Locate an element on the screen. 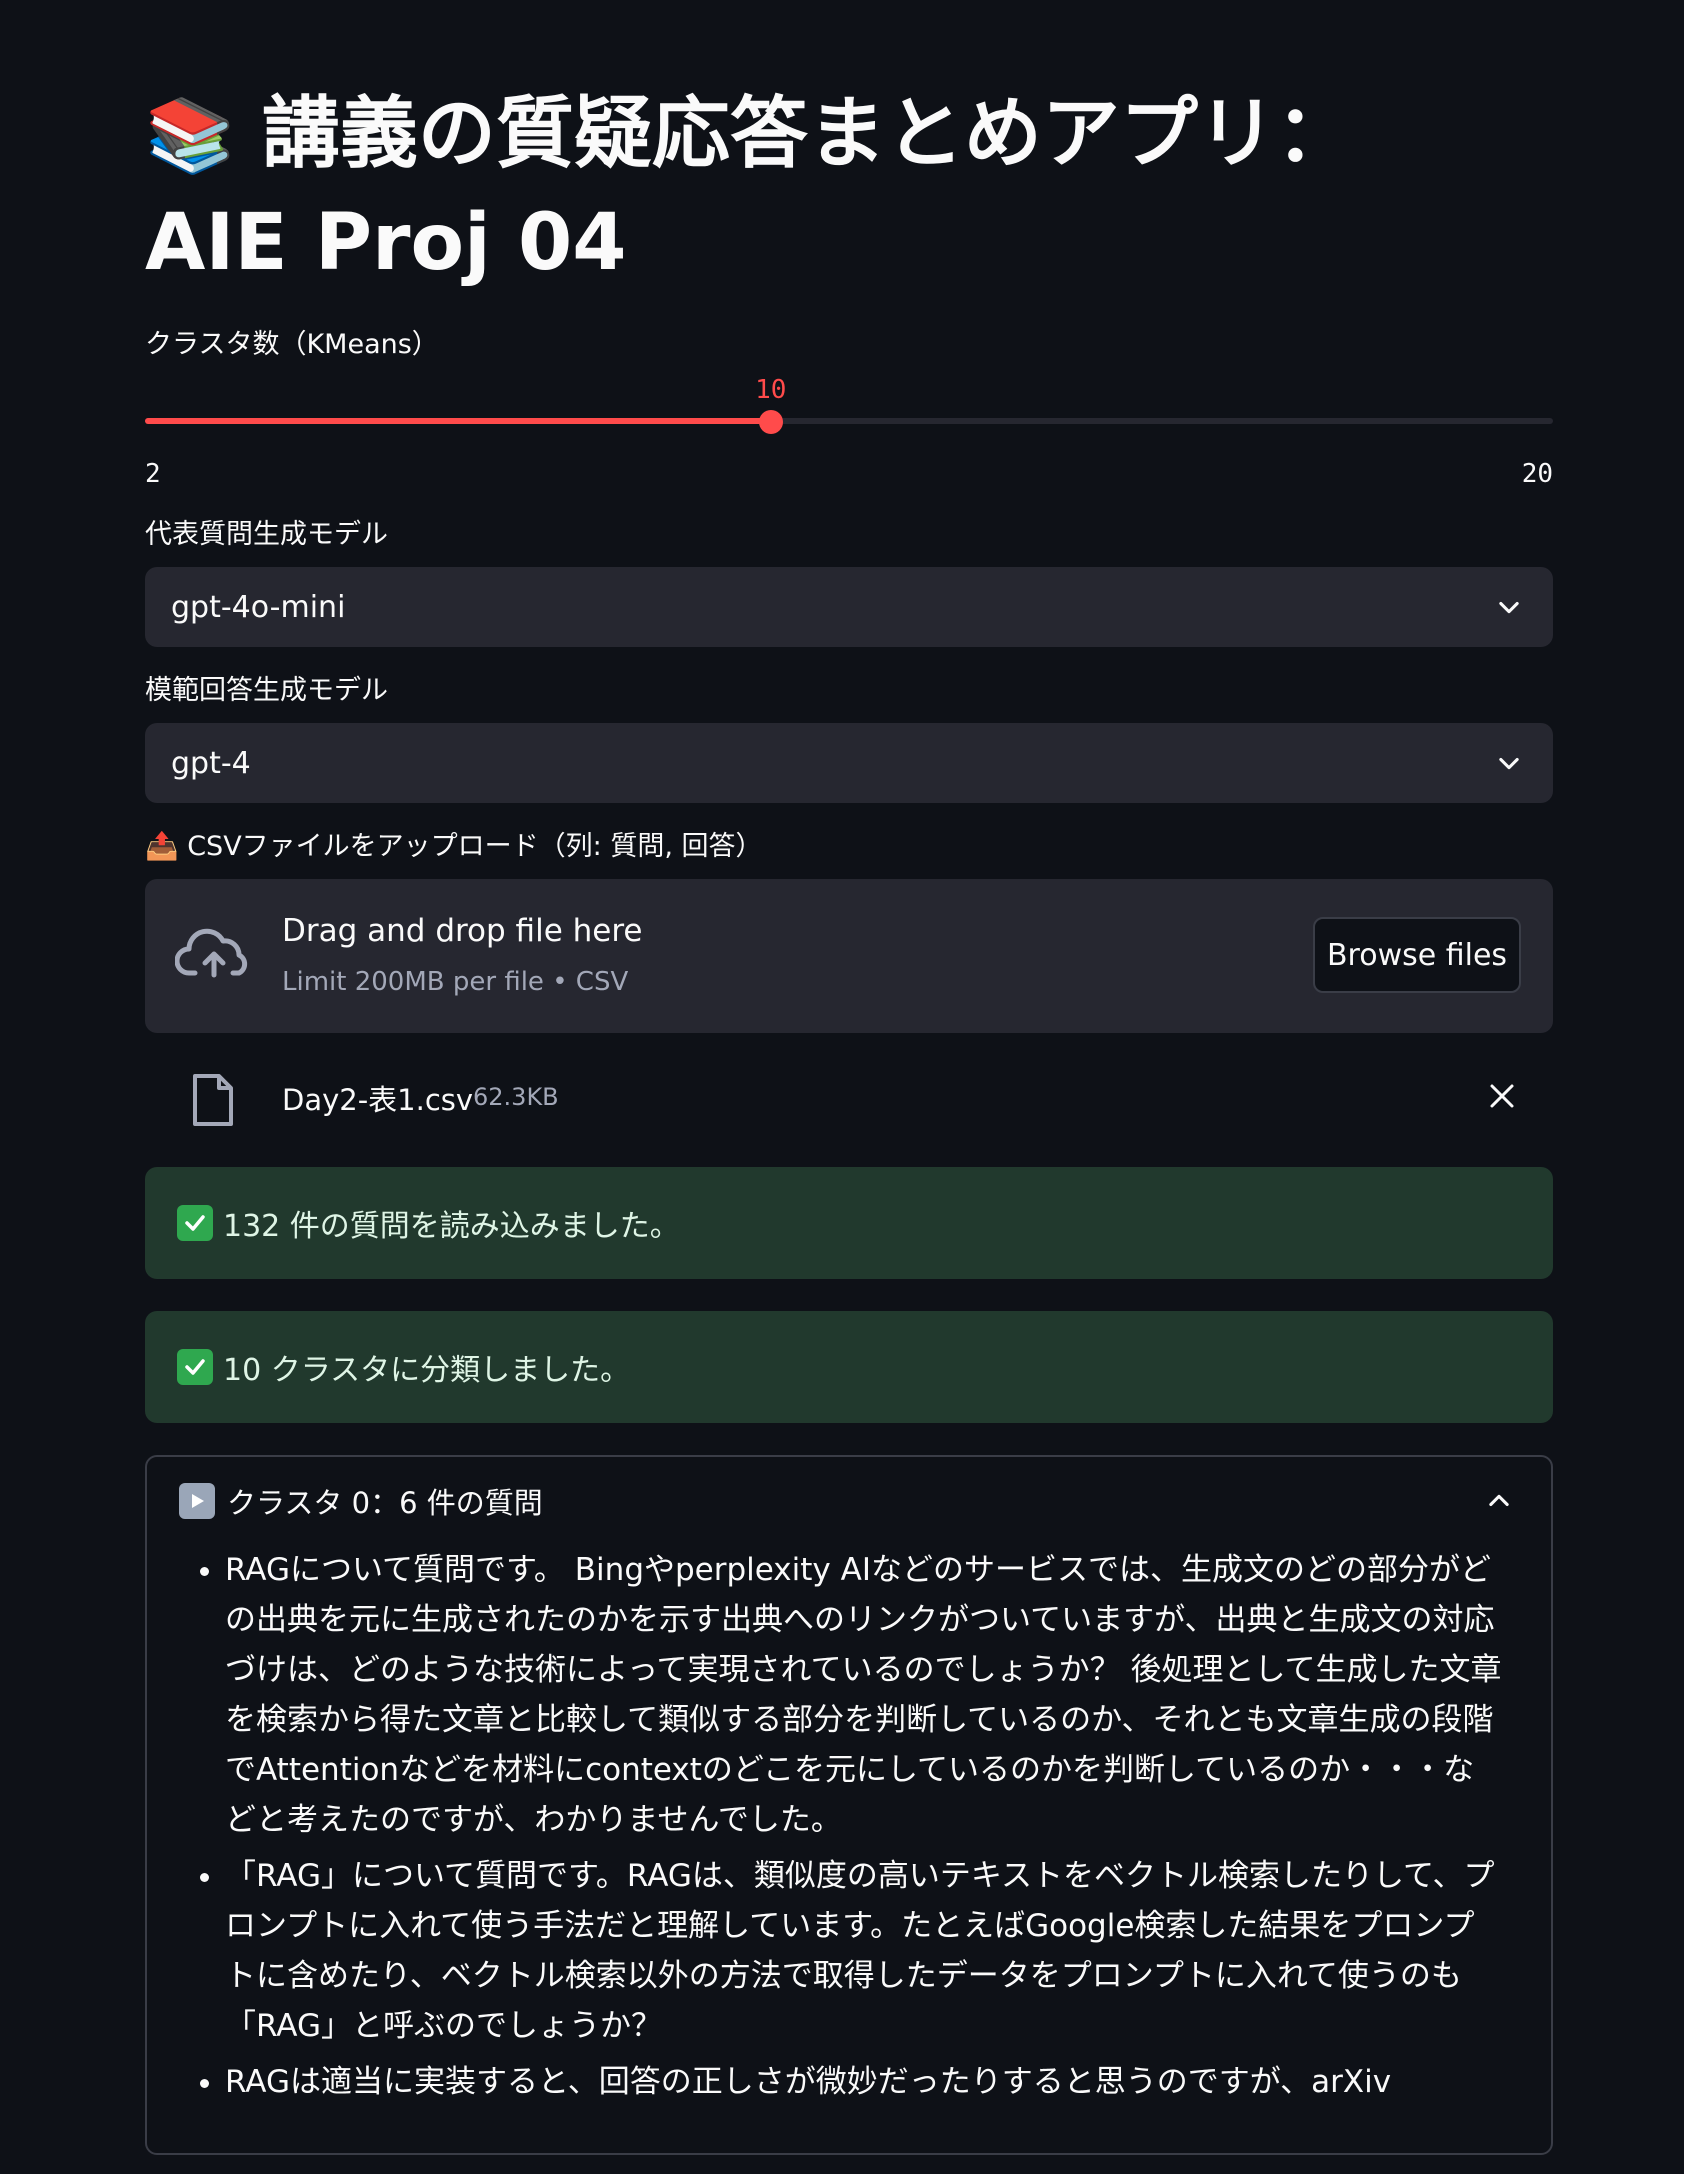 The image size is (1684, 2174). chevron-up-icon is located at coordinates (1499, 1500).